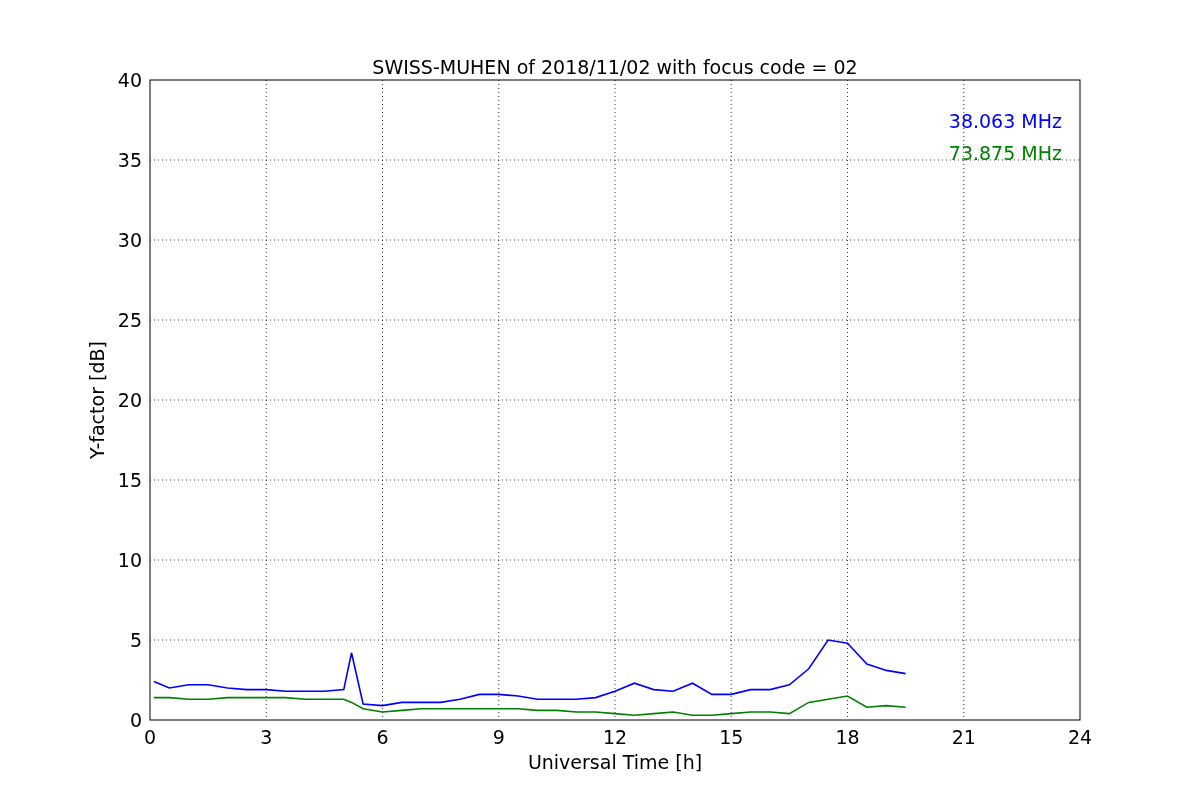 Image resolution: width=1200 pixels, height=800 pixels. I want to click on x-tick-label: 24, so click(1080, 737).